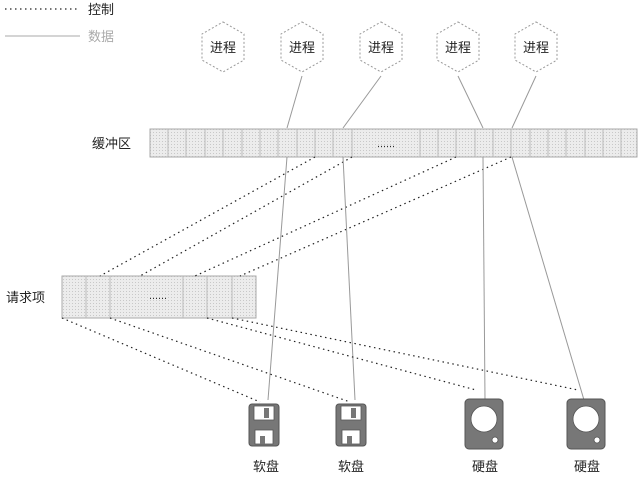 This screenshot has width=641, height=477. Describe the element at coordinates (351, 439) in the screenshot. I see `device-floppy-2: 软盘` at that location.